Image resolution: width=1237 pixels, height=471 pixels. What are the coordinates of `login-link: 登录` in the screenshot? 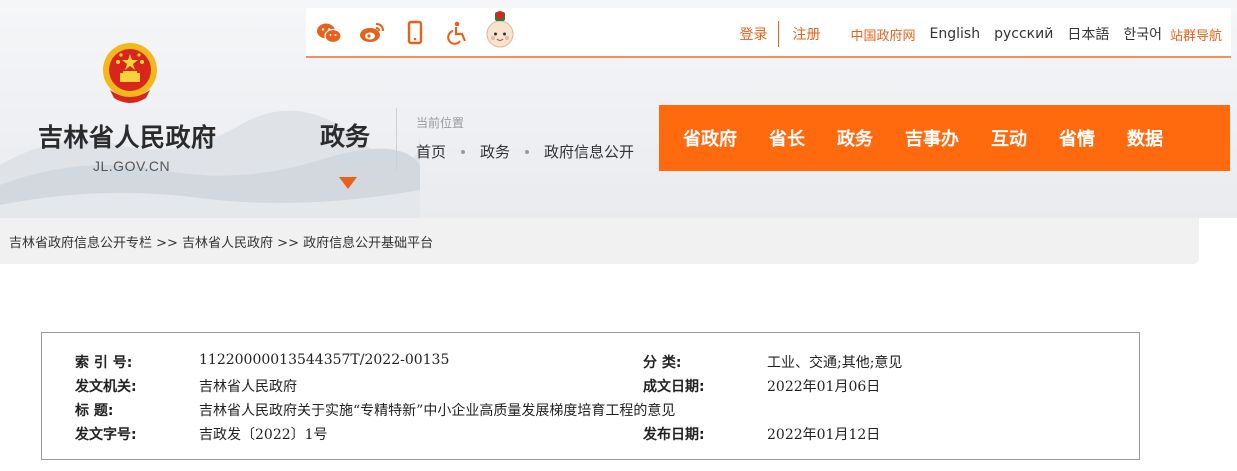 It's located at (754, 34).